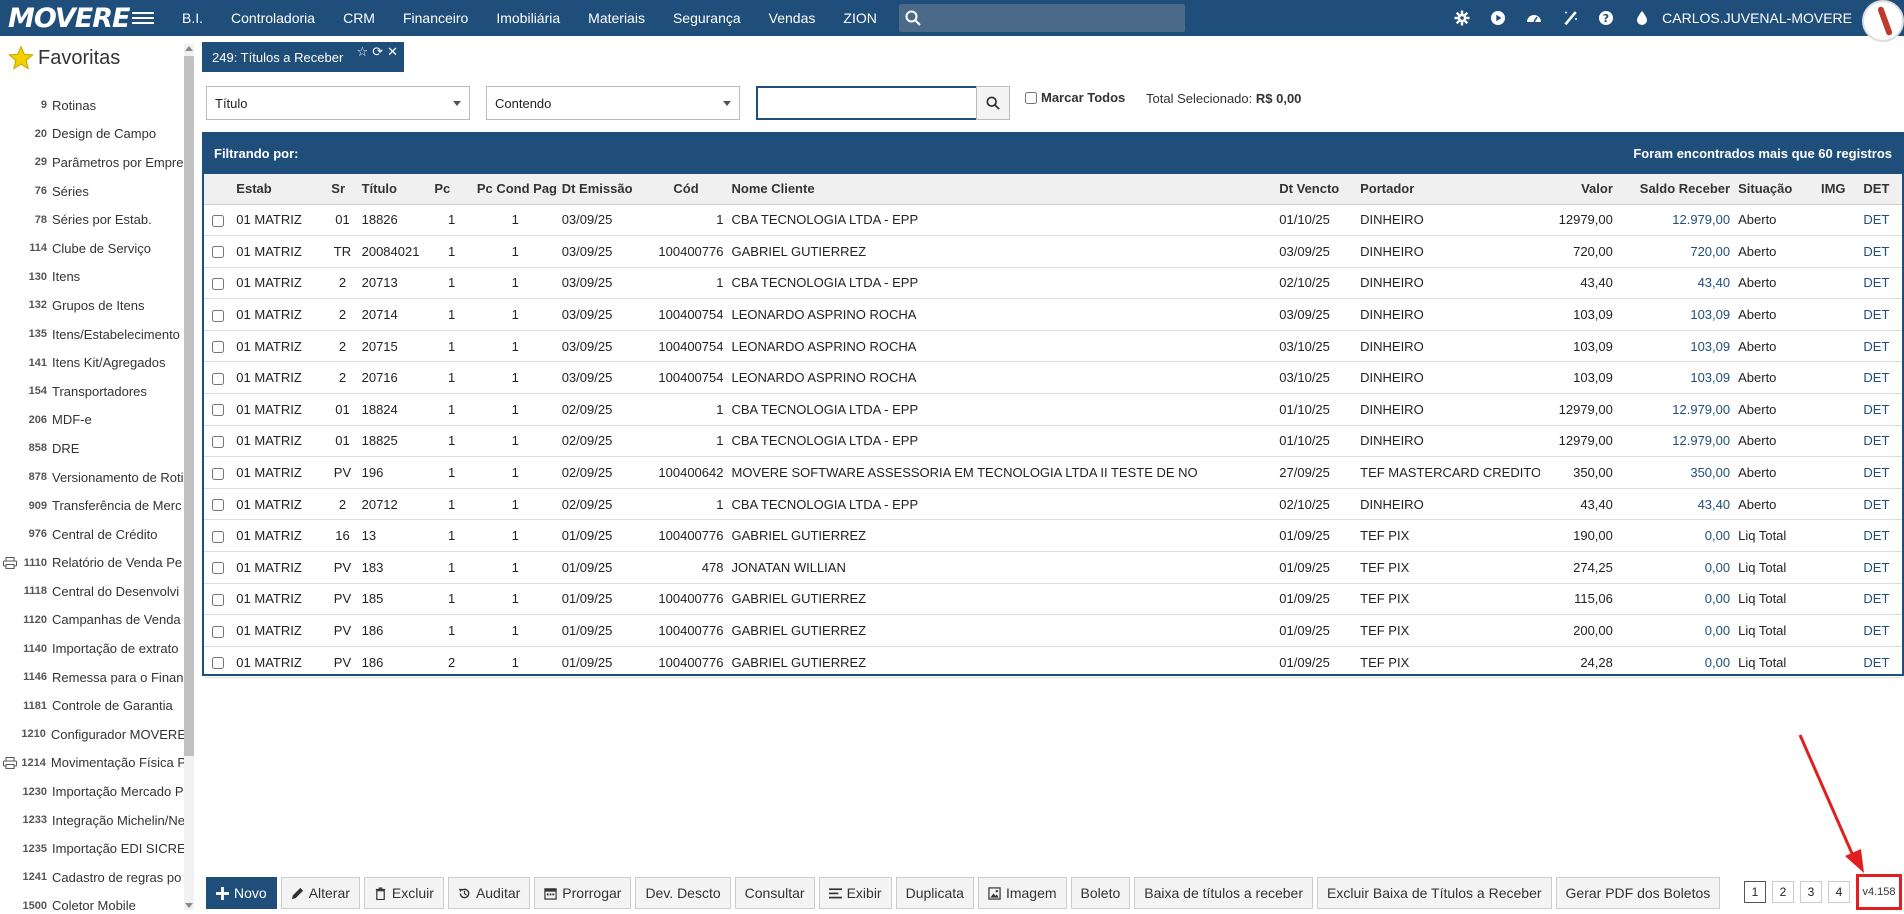 Image resolution: width=1904 pixels, height=914 pixels. What do you see at coordinates (859, 18) in the screenshot?
I see `menu-item-zion: ZION` at bounding box center [859, 18].